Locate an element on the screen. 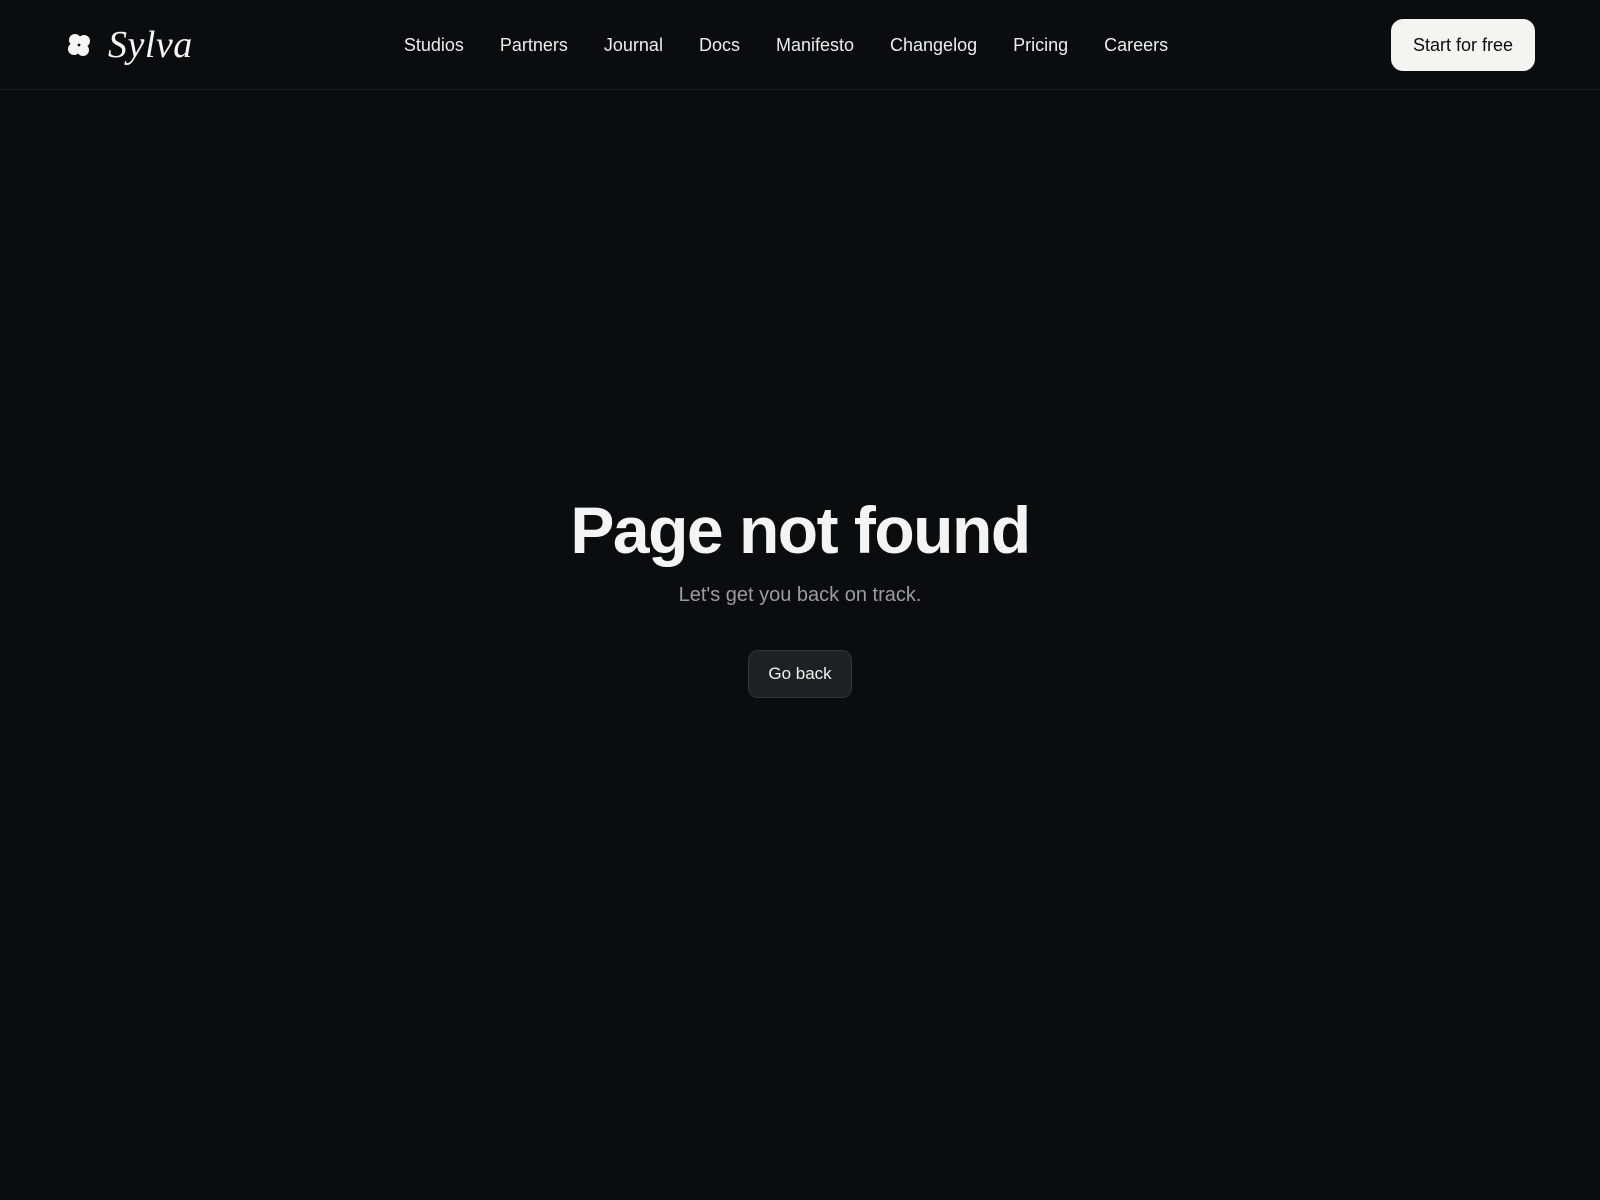 This screenshot has height=1200, width=1600. clover-icon is located at coordinates (79, 45).